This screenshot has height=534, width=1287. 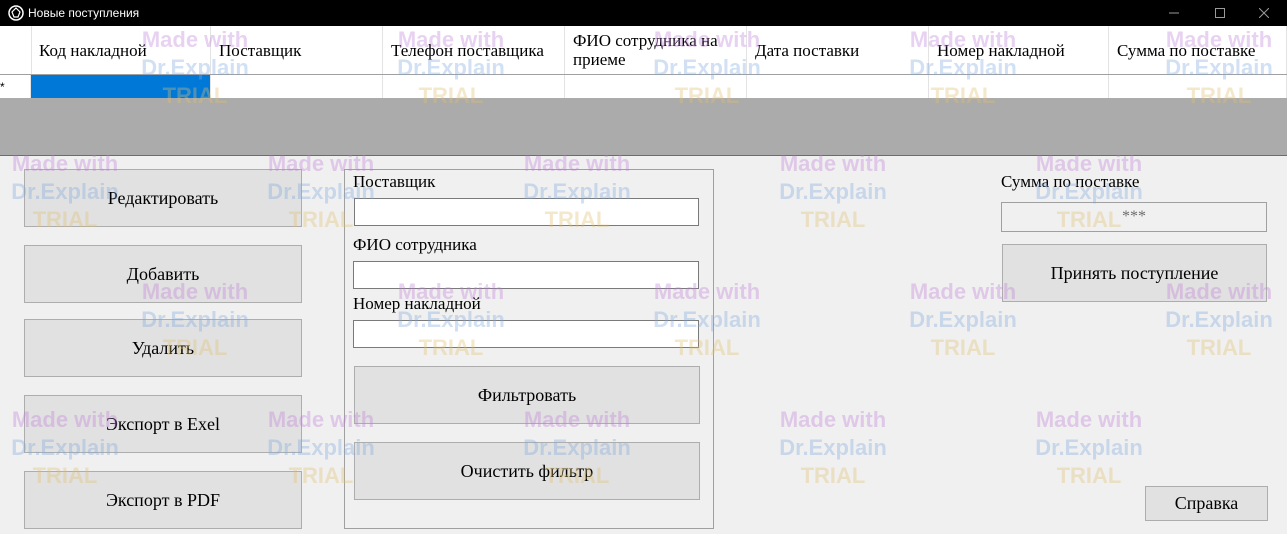 I want to click on invoice-filter-label: Номер накладной, so click(x=417, y=303).